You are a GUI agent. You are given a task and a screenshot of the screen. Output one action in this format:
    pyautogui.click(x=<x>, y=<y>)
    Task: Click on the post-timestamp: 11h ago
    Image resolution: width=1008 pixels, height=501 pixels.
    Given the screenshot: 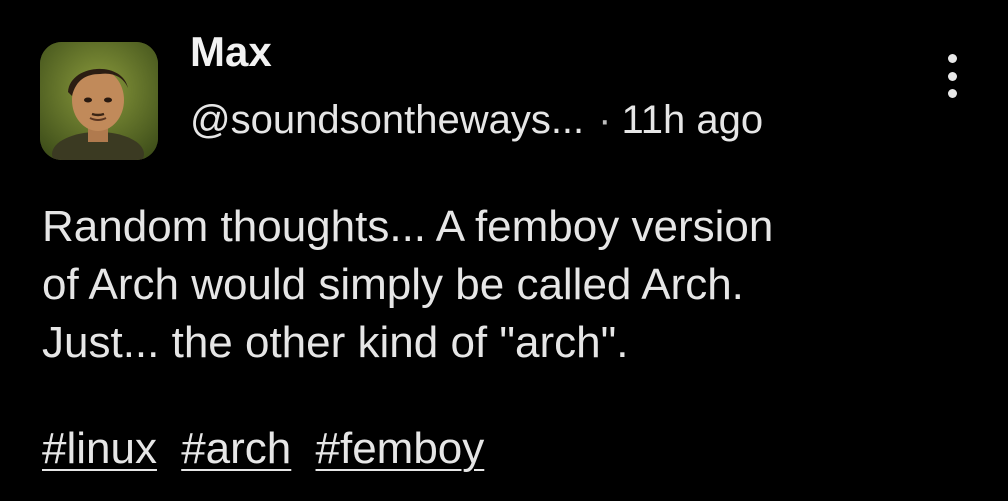 What is the action you would take?
    pyautogui.click(x=692, y=120)
    